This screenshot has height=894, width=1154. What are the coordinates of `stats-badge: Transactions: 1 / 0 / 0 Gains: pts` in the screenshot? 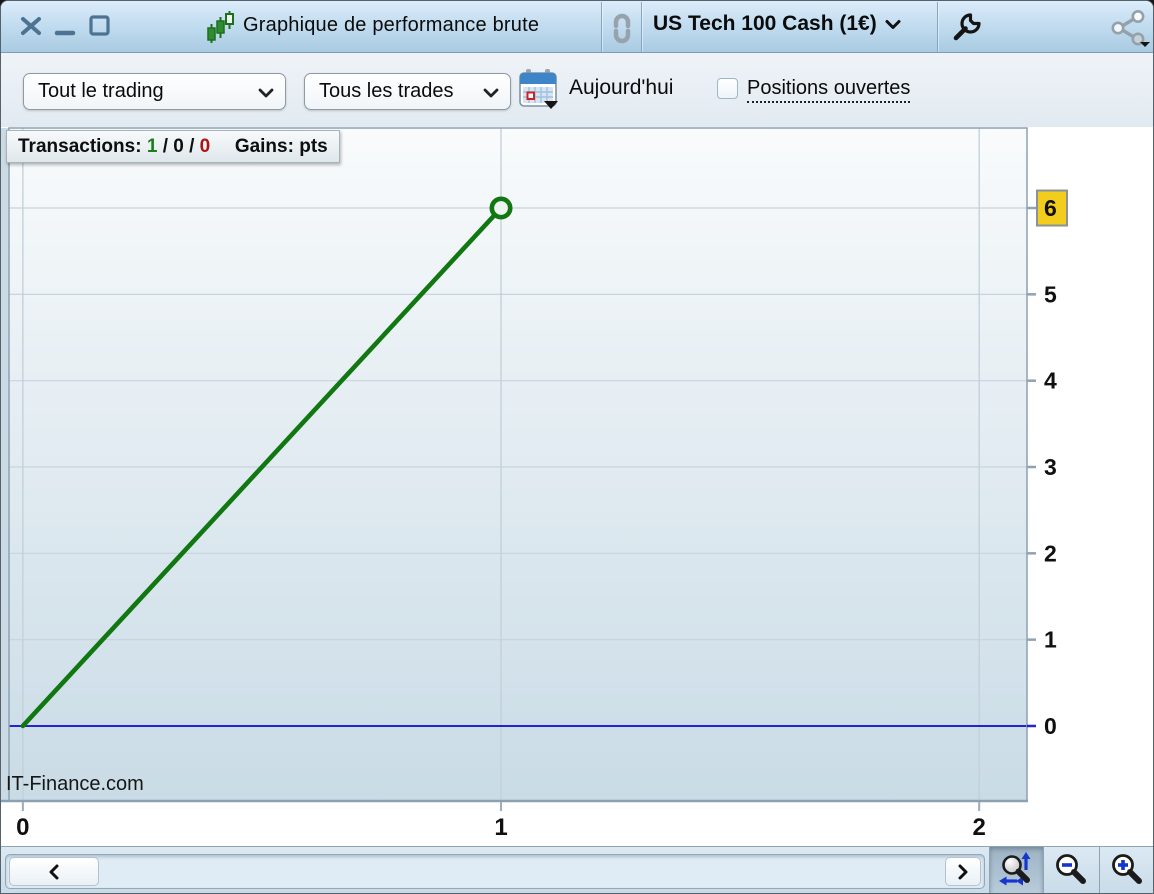 It's located at (173, 146).